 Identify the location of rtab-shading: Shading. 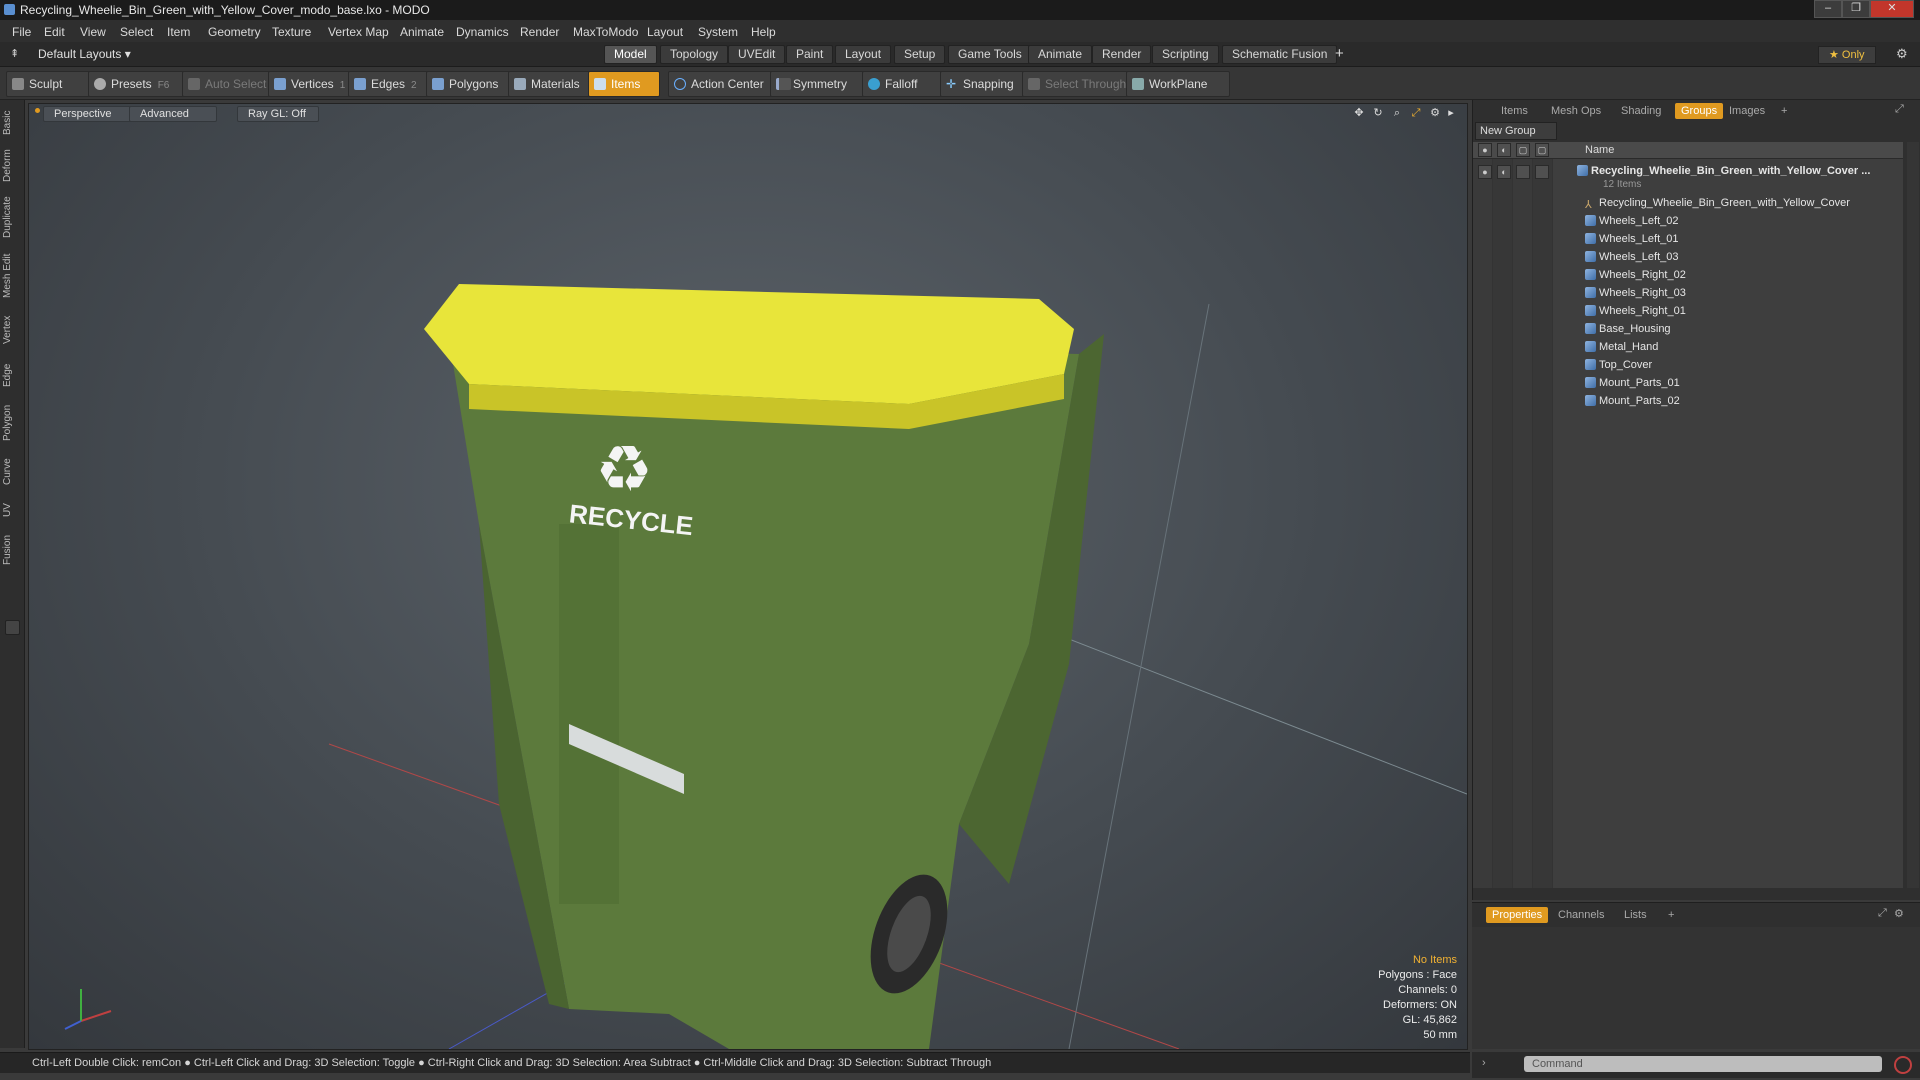
(1641, 111).